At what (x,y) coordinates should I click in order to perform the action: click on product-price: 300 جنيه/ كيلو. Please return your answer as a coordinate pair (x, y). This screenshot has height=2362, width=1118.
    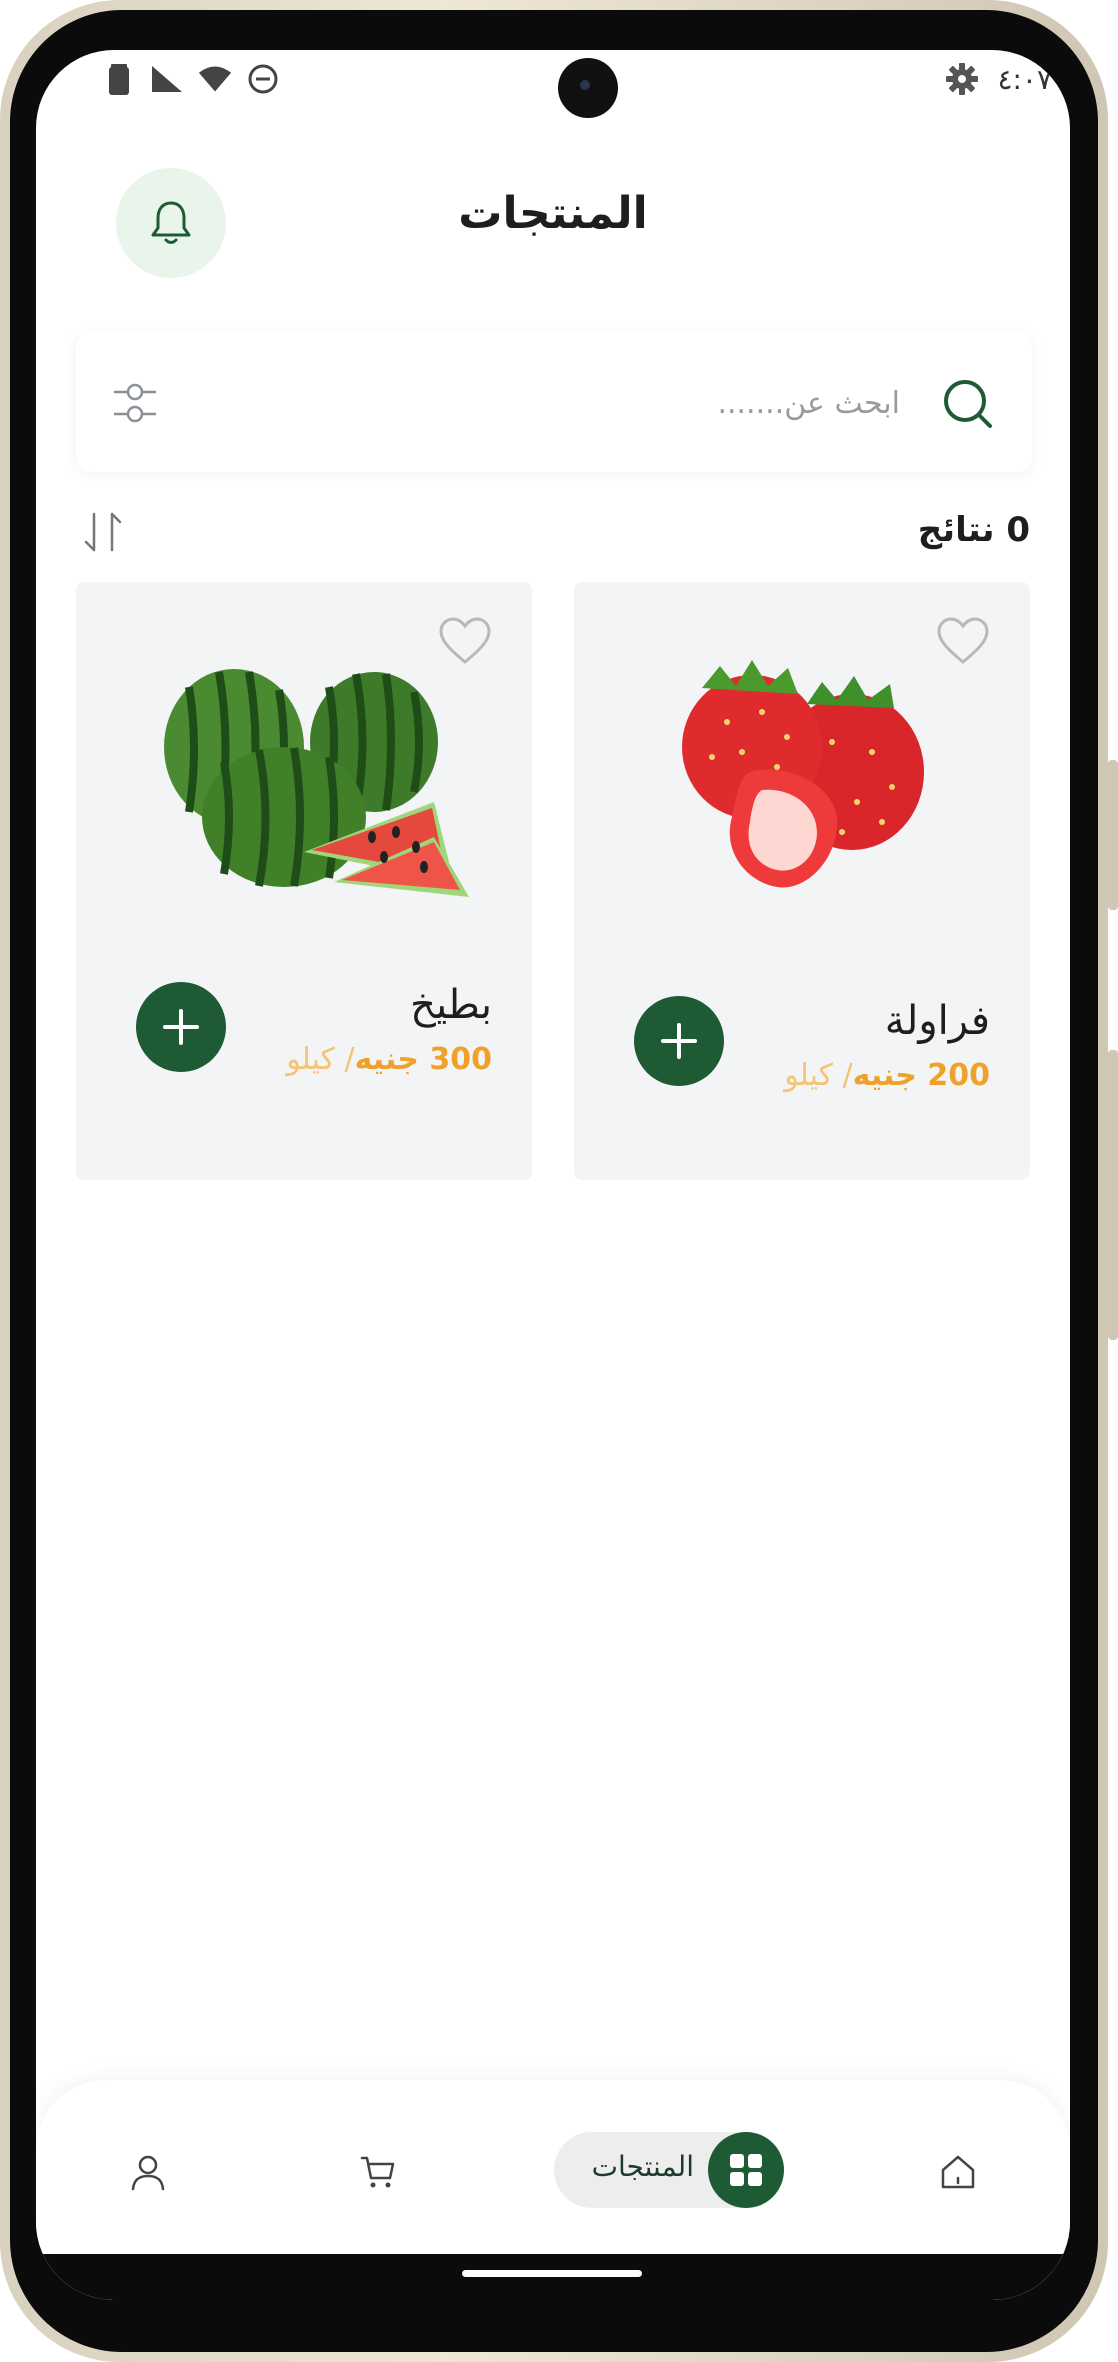
    Looking at the image, I should click on (389, 1059).